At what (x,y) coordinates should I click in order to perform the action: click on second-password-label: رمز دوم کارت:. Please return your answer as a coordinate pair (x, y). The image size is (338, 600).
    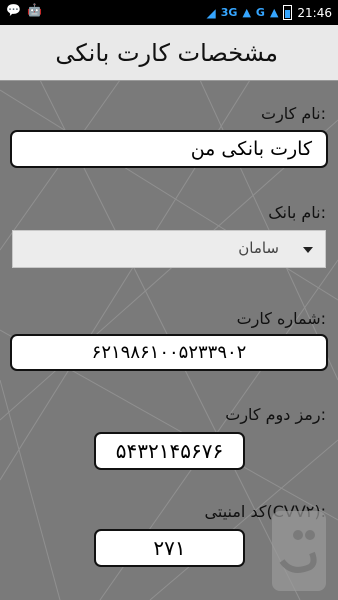
    Looking at the image, I should click on (275, 414).